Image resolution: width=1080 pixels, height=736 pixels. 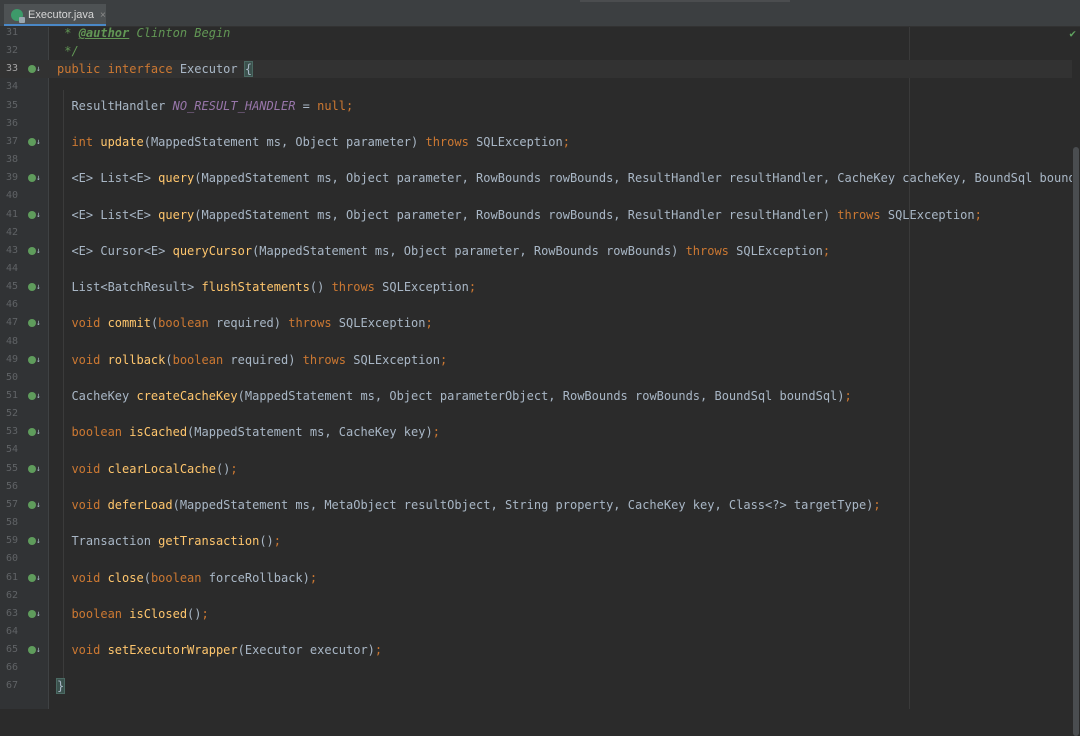 What do you see at coordinates (540, 686) in the screenshot?
I see `code-line: 67}` at bounding box center [540, 686].